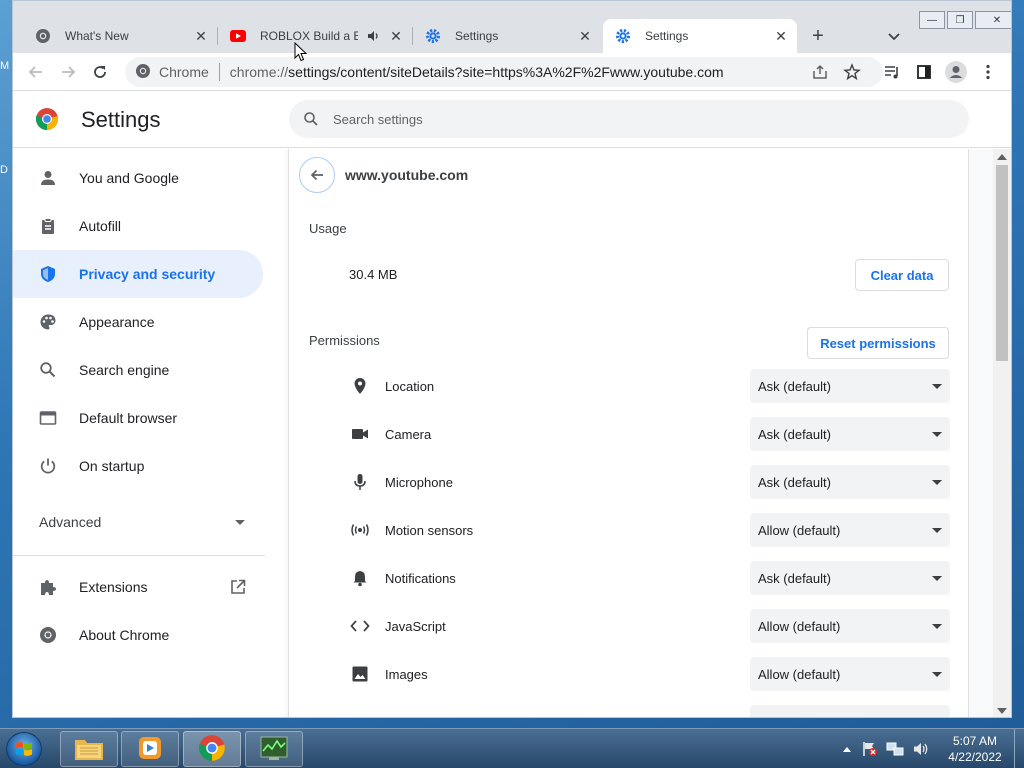 Image resolution: width=1024 pixels, height=768 pixels. I want to click on microphone-permission-select: Ask (default), so click(850, 482).